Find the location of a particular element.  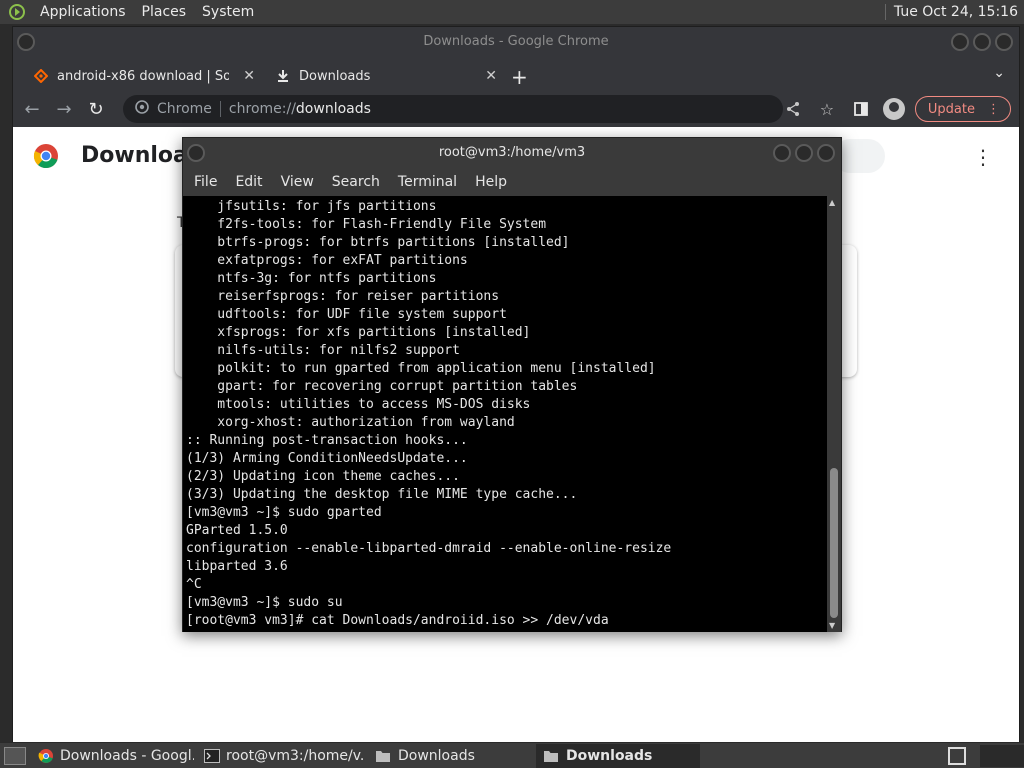

terminal-line: jfsutils: for jfs partitions is located at coordinates (311, 206).